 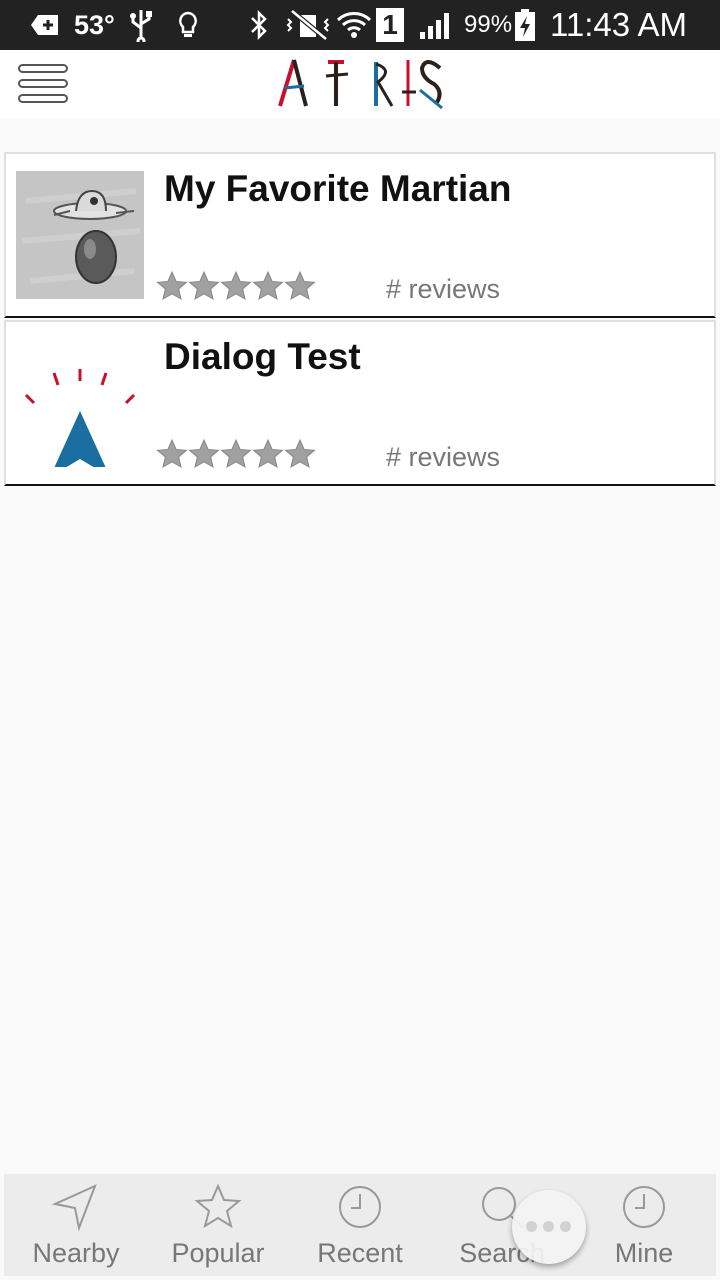 I want to click on tab-mine: Mine, so click(x=644, y=1225).